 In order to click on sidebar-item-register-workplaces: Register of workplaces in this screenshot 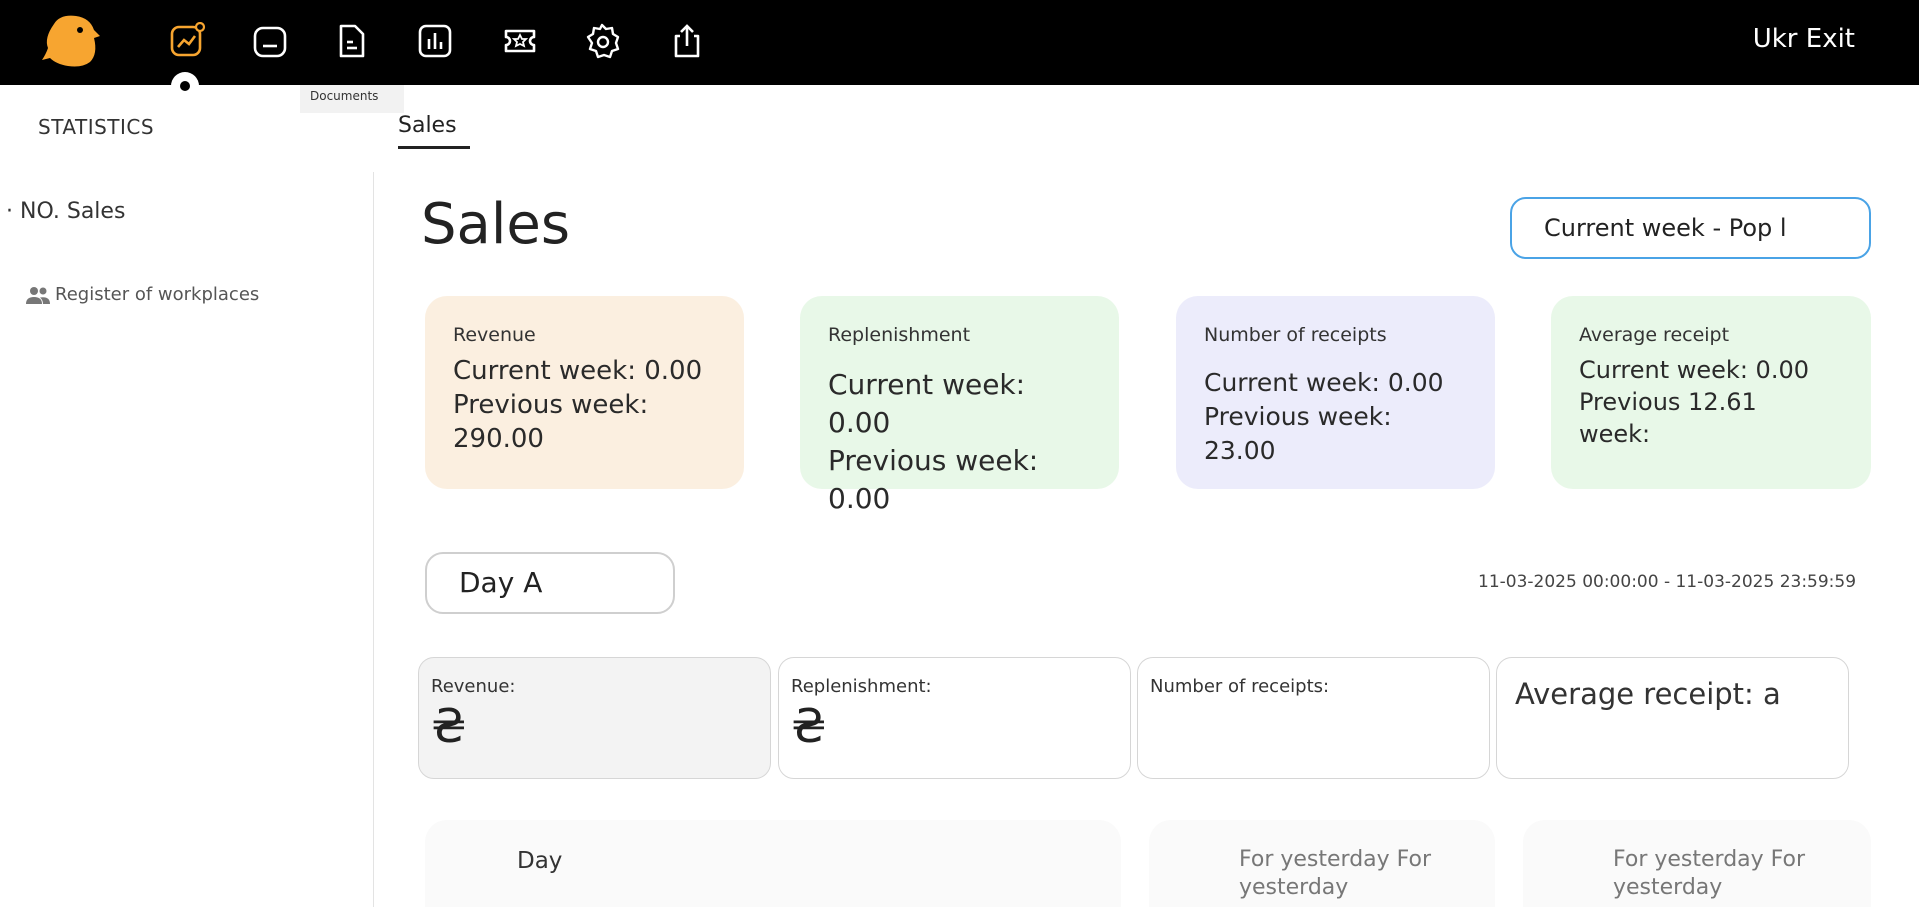, I will do `click(142, 294)`.